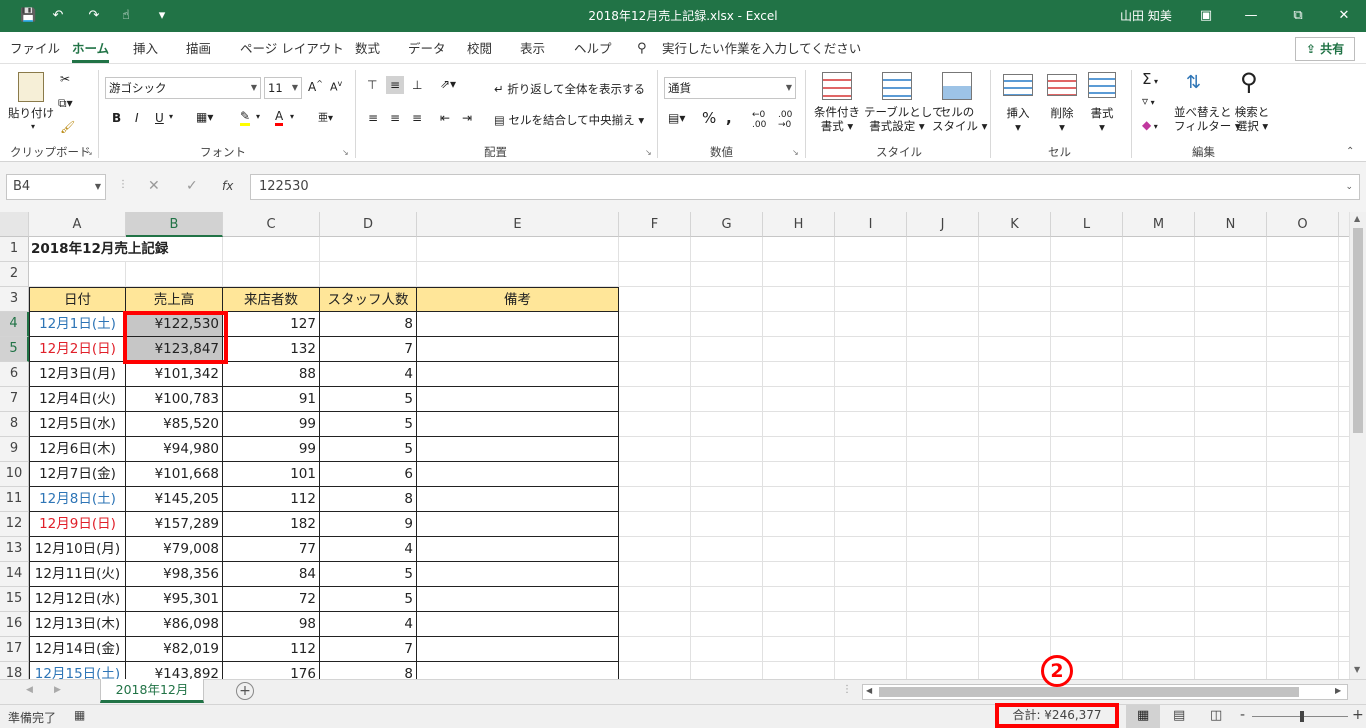 The height and width of the screenshot is (728, 1366). I want to click on zoom-slider-thumb, so click(1302, 716).